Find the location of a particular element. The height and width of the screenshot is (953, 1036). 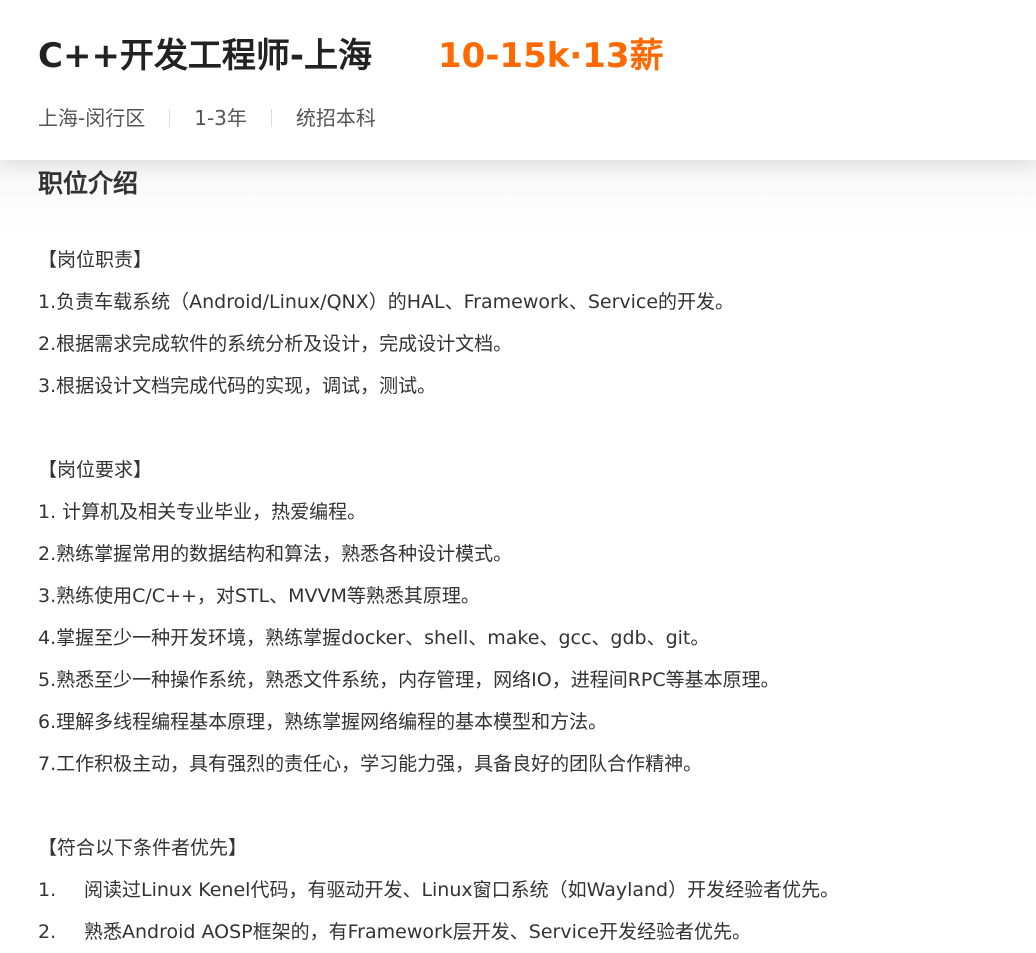

section-title: 职位介绍 is located at coordinates (88, 183).